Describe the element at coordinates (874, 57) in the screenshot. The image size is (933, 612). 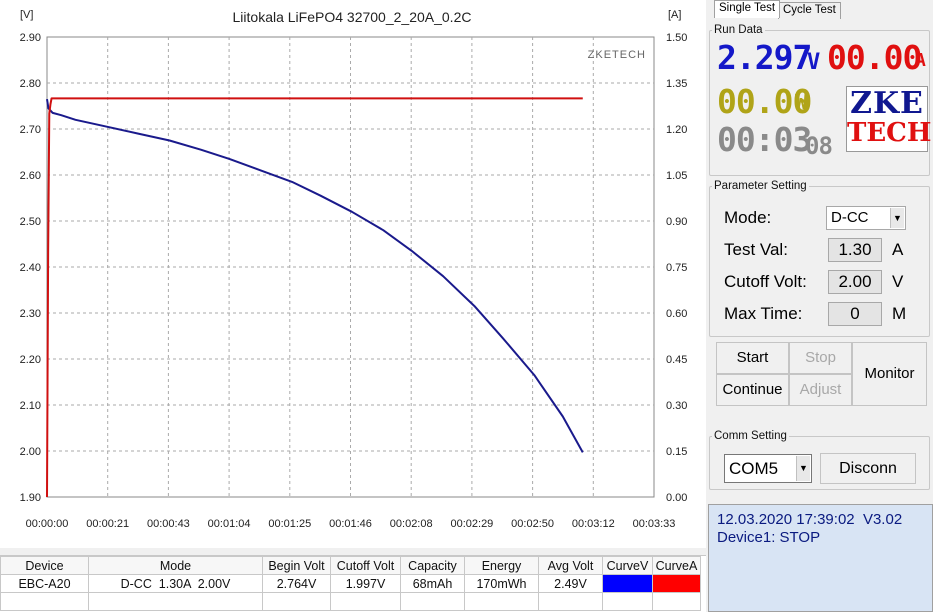
I see `current-readout: 00.00` at that location.